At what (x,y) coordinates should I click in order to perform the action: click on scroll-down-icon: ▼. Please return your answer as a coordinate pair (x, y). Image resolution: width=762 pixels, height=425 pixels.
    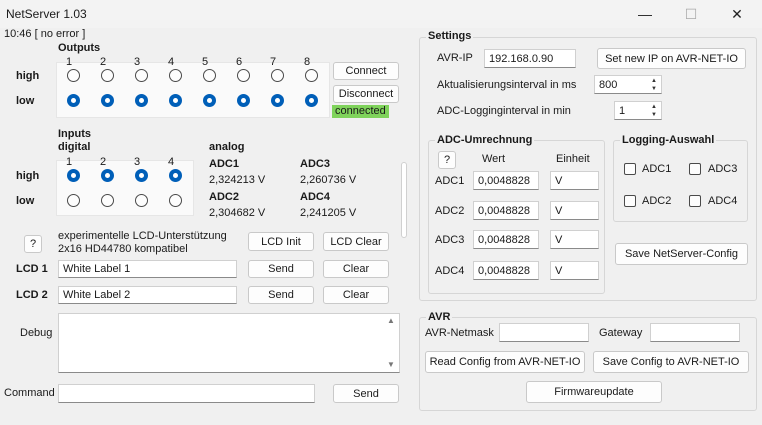
    Looking at the image, I should click on (391, 365).